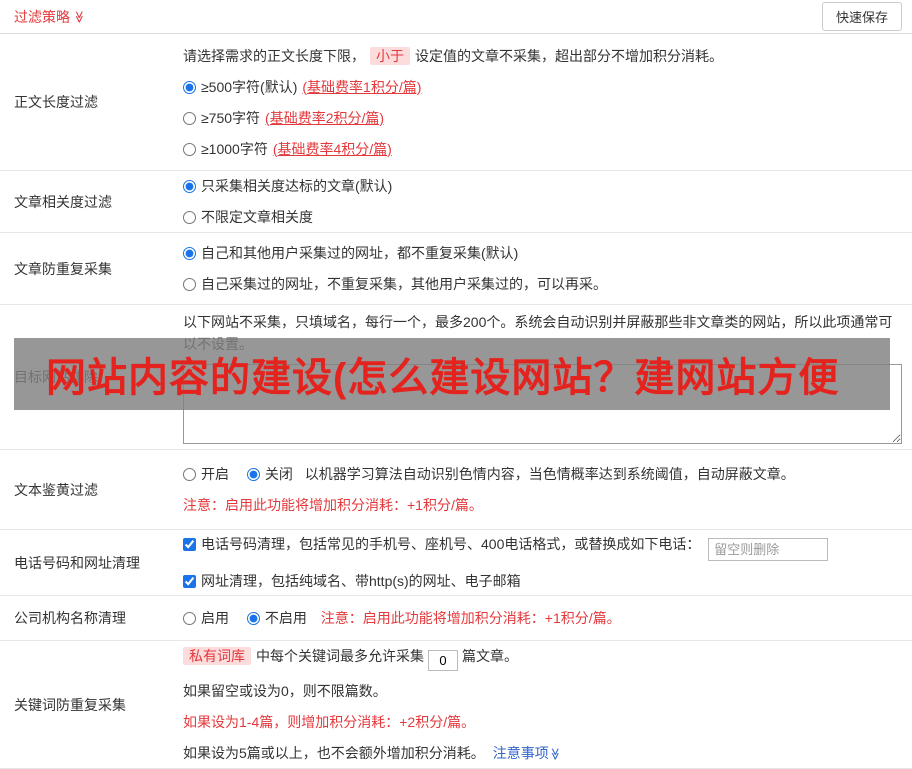 This screenshot has width=912, height=769. Describe the element at coordinates (443, 660) in the screenshot. I see `keyword-count-input` at that location.